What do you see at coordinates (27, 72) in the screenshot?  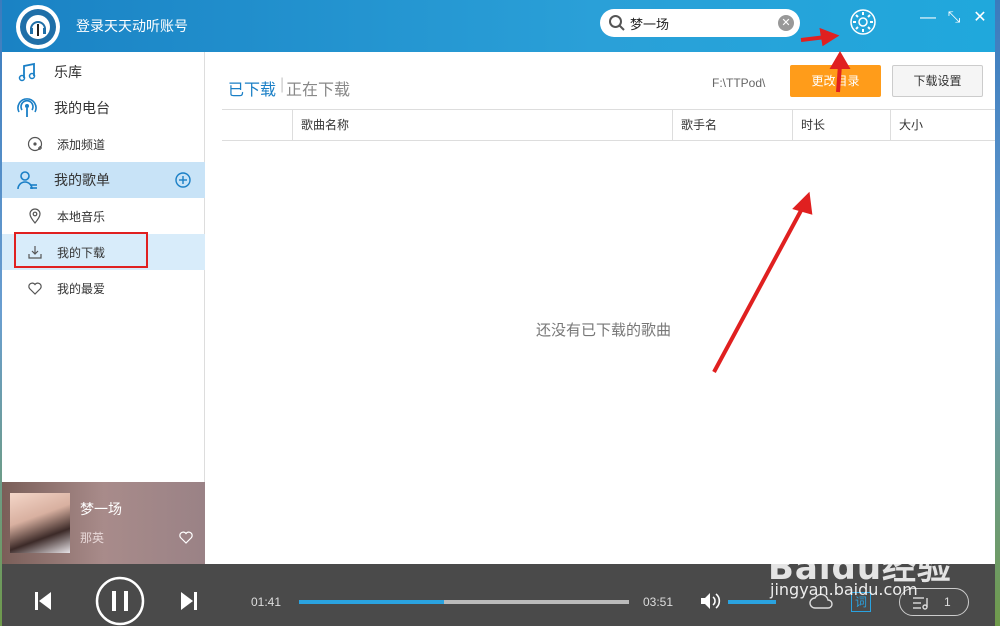 I see `music-note-icon` at bounding box center [27, 72].